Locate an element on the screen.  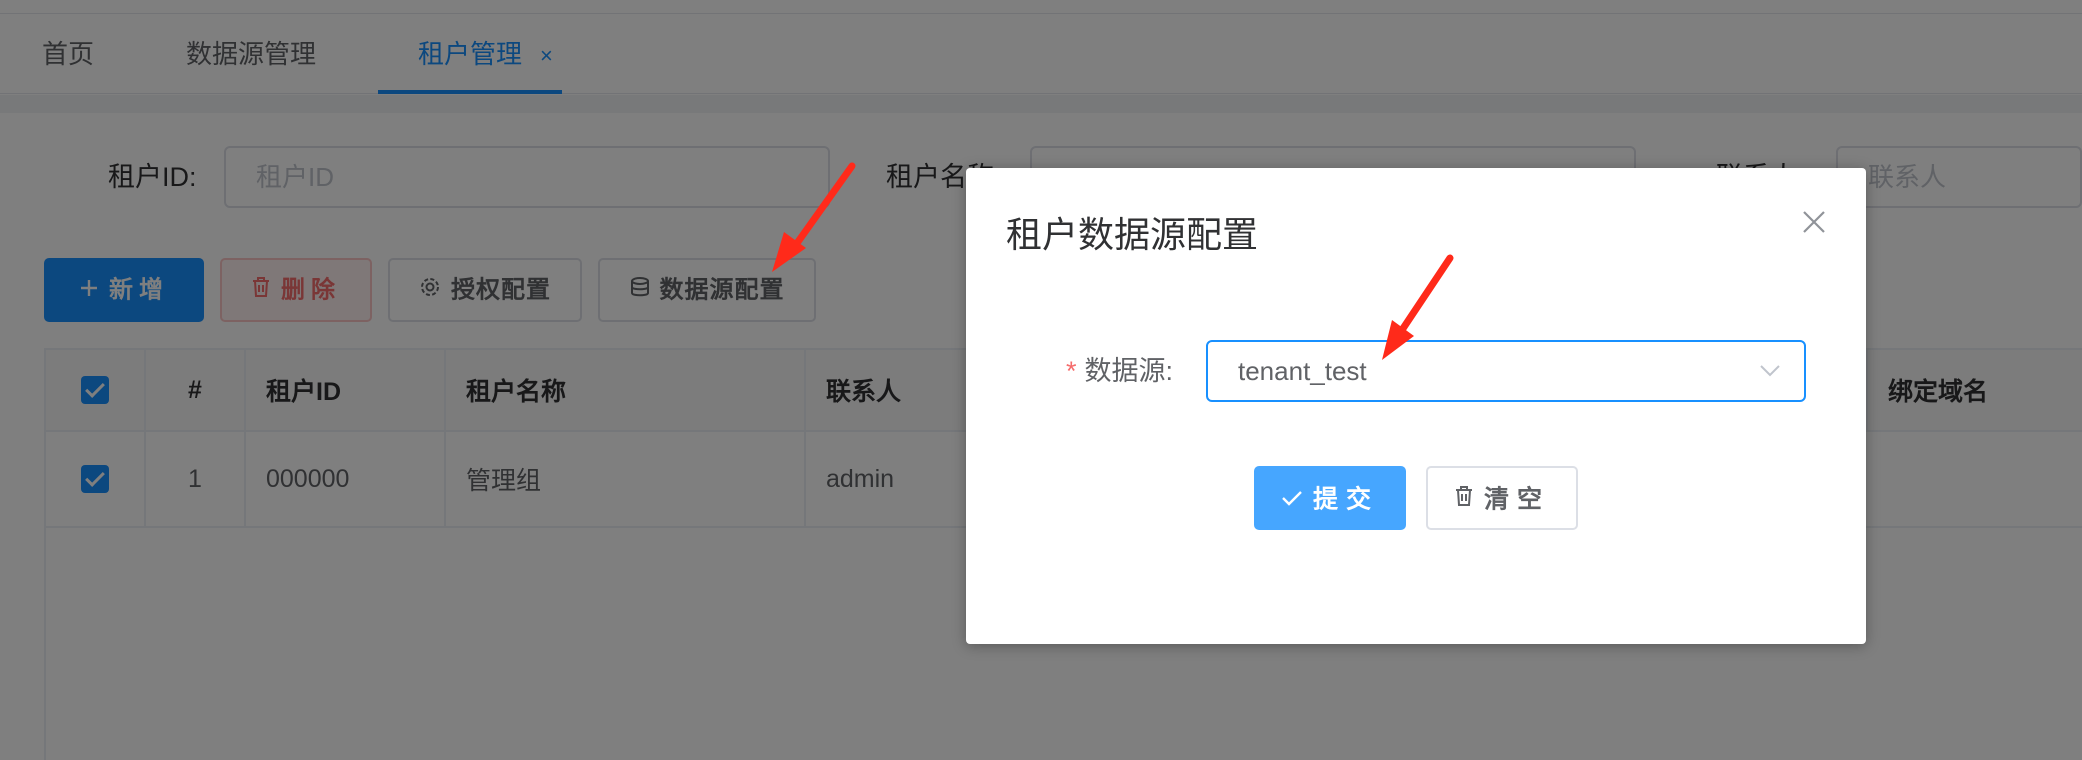
datasource-select-value: tenant_test is located at coordinates (1302, 371).